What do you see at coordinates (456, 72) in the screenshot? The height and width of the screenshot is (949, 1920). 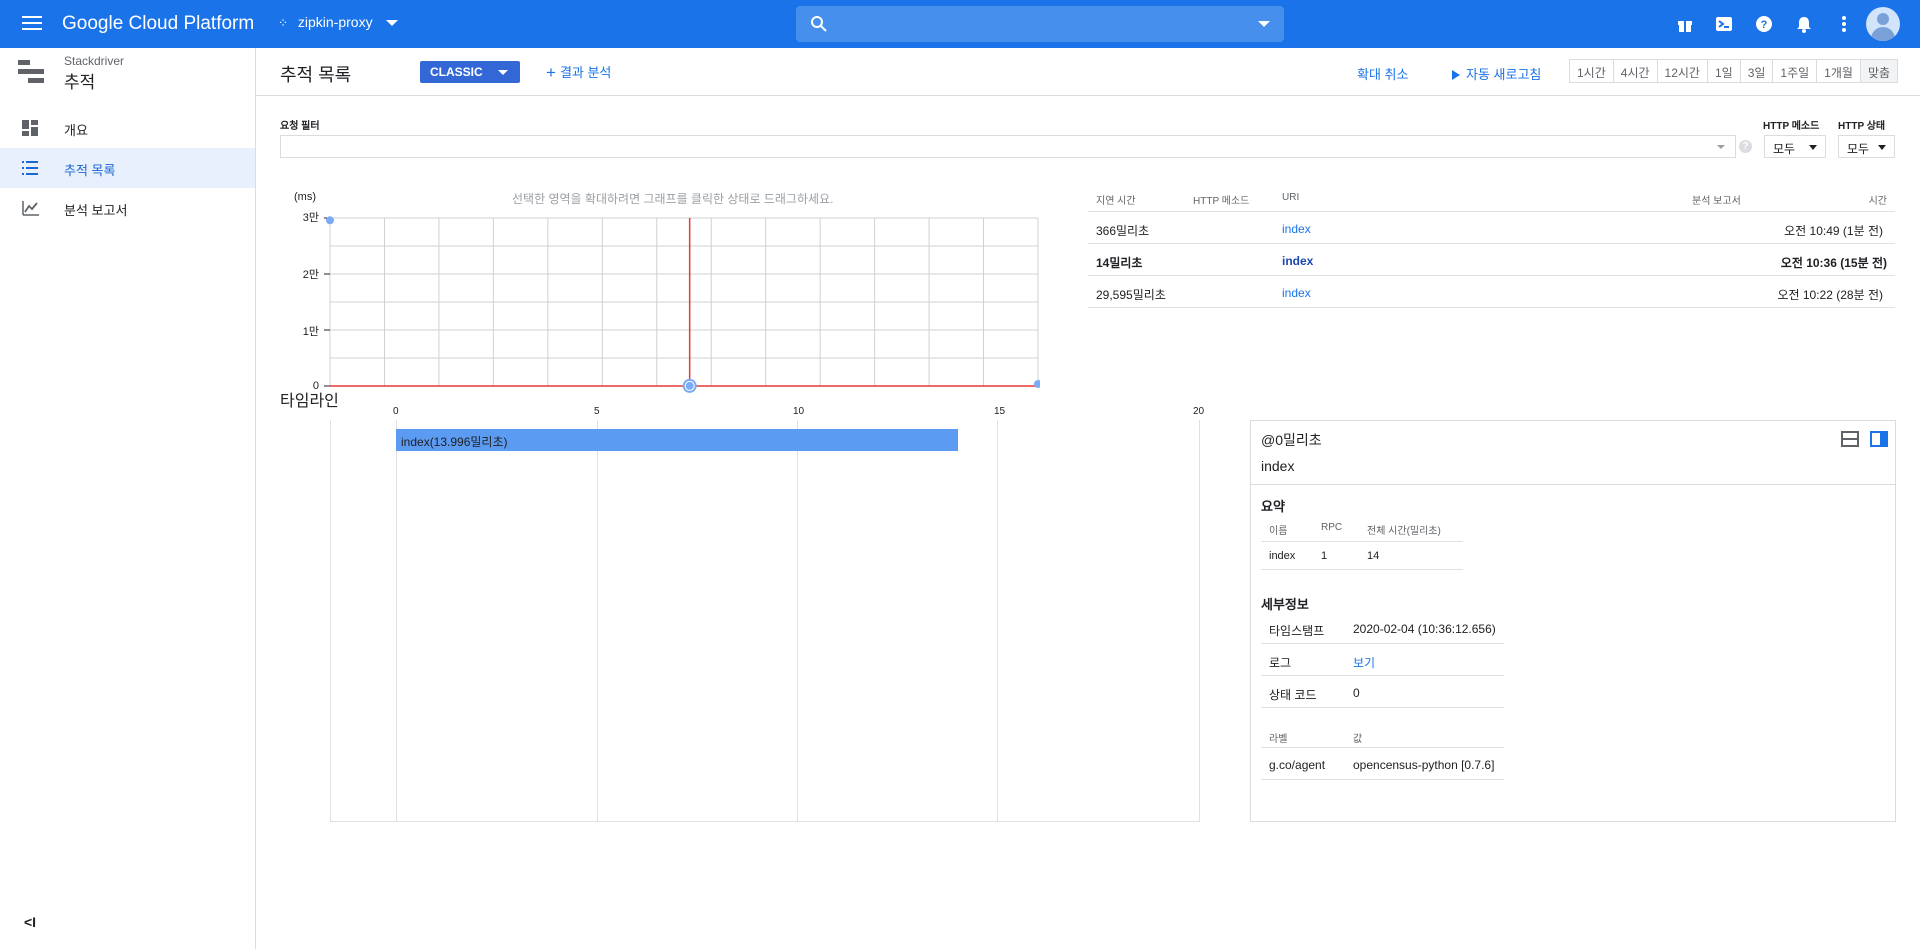 I see `classic-label: CLASSIC` at bounding box center [456, 72].